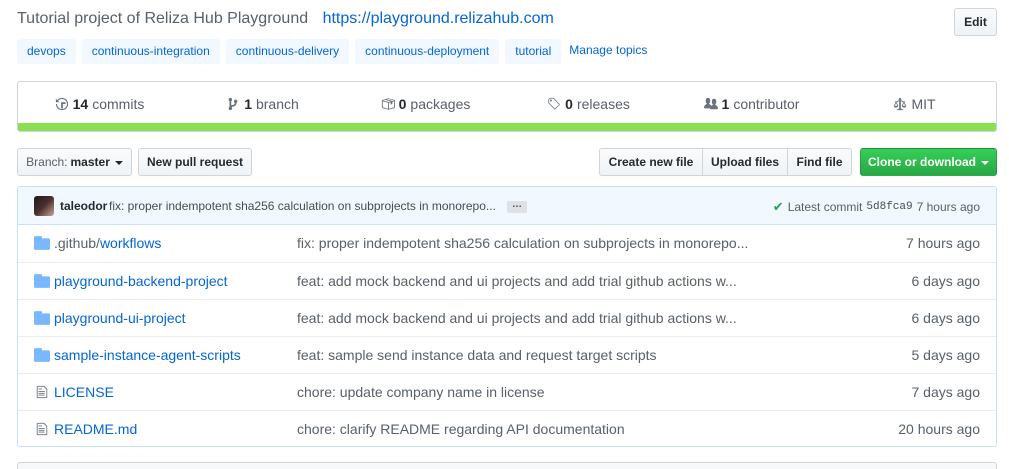 This screenshot has height=469, width=1009. What do you see at coordinates (150, 51) in the screenshot?
I see `topic-tag: continuous-integration` at bounding box center [150, 51].